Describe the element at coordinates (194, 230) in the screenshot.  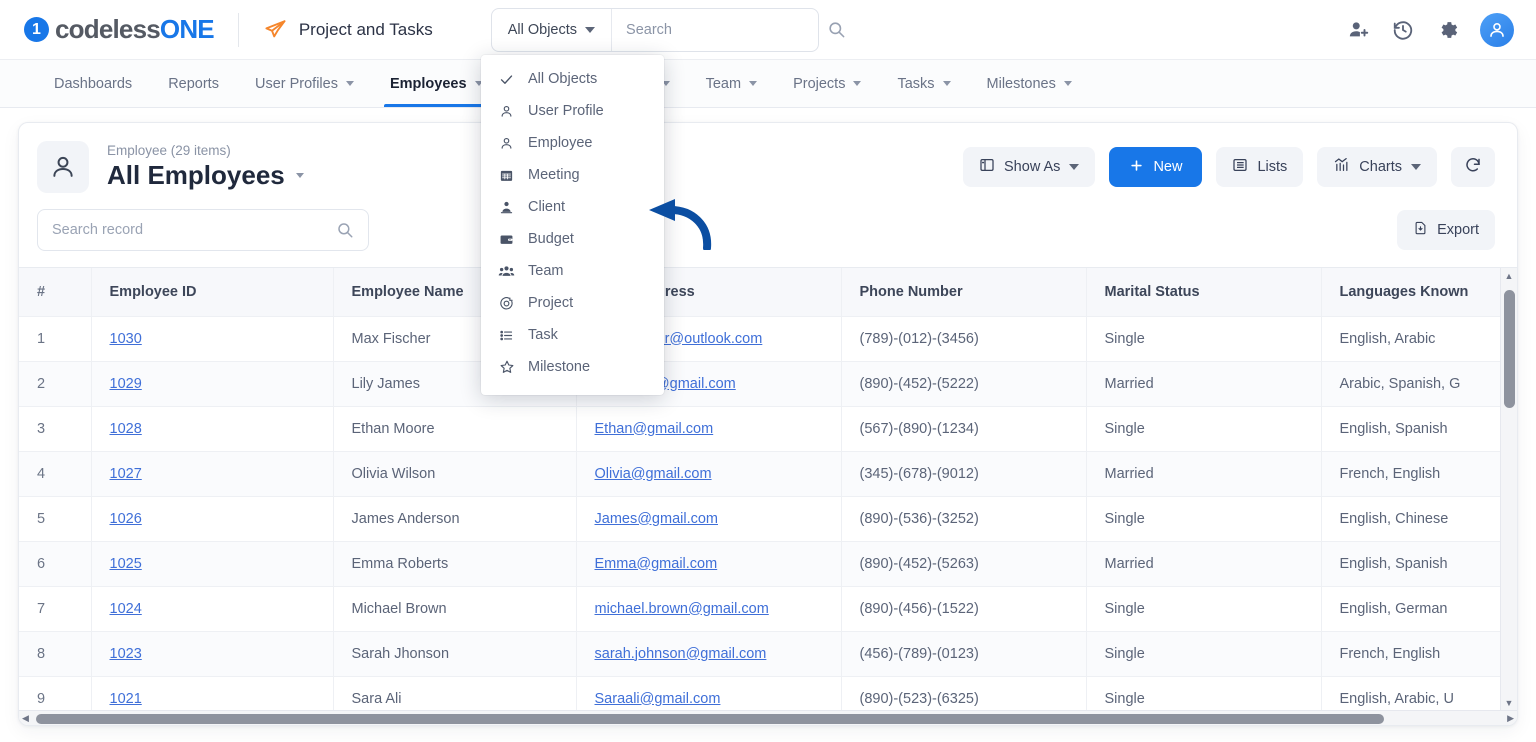
I see `search-record-input` at that location.